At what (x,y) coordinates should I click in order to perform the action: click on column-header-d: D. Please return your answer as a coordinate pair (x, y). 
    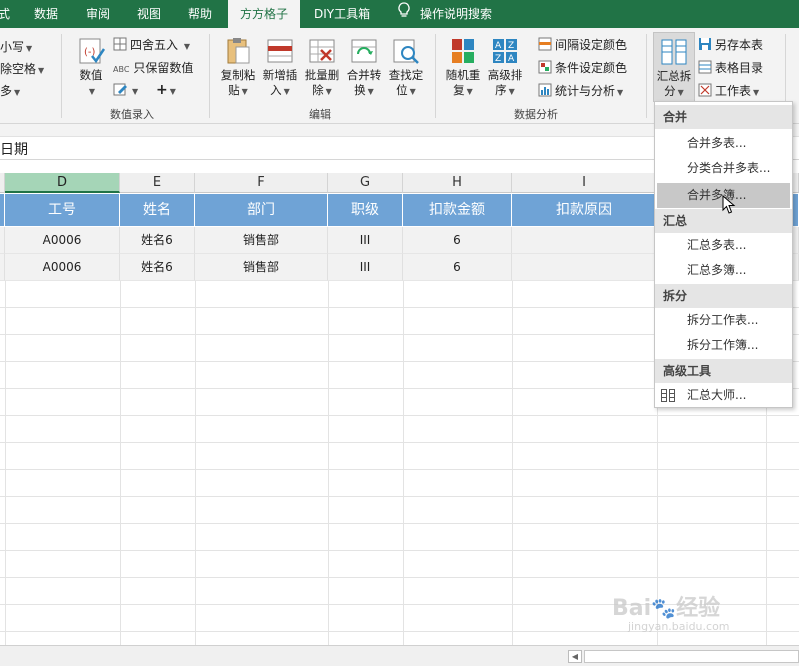
    Looking at the image, I should click on (62, 183).